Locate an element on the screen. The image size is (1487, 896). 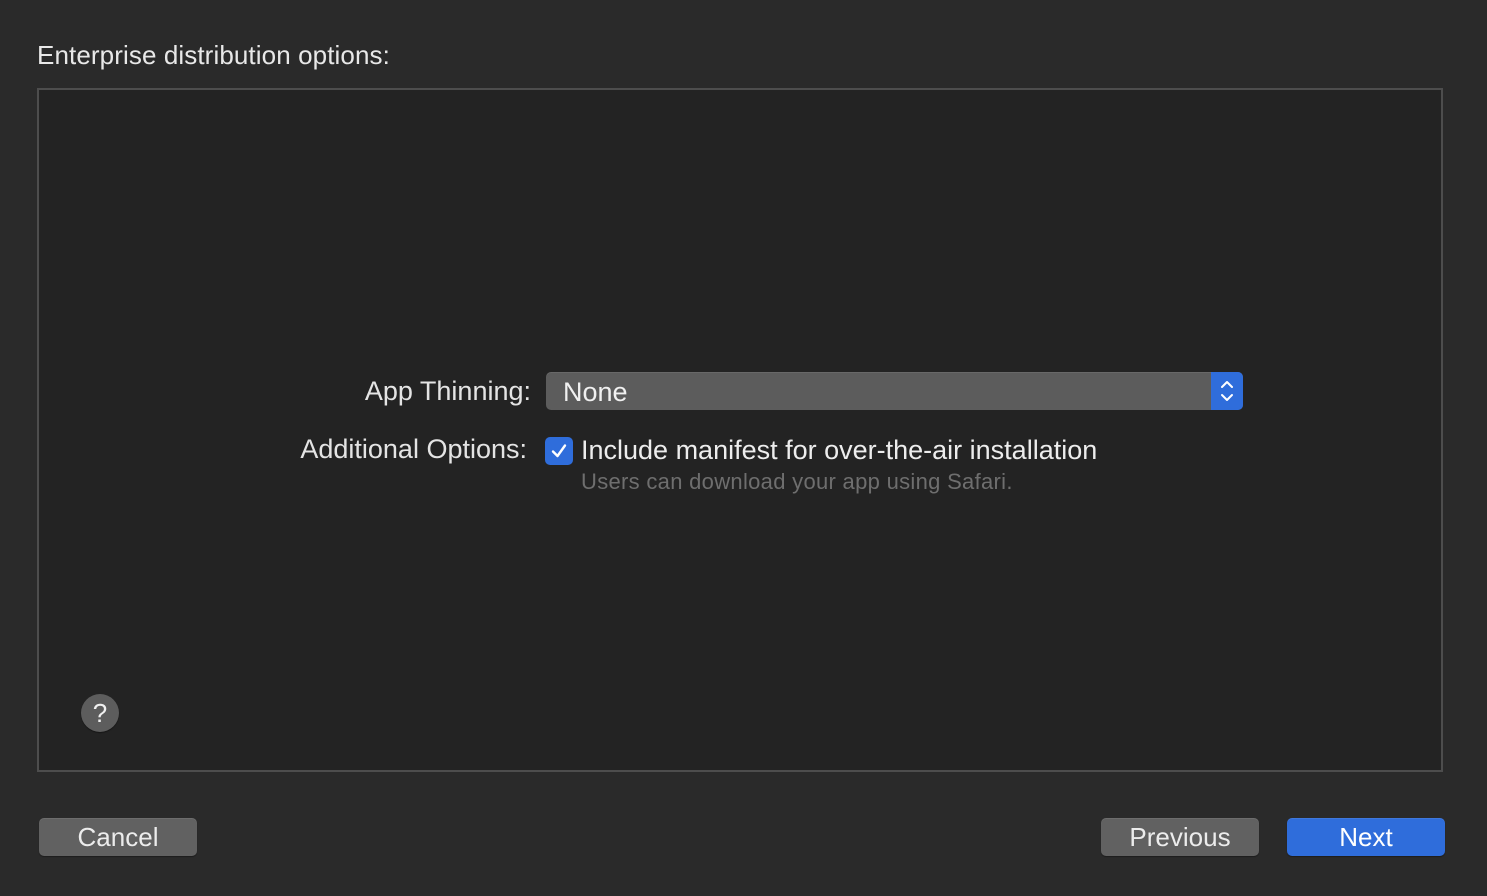
chevron-up-down-icon is located at coordinates (1227, 391).